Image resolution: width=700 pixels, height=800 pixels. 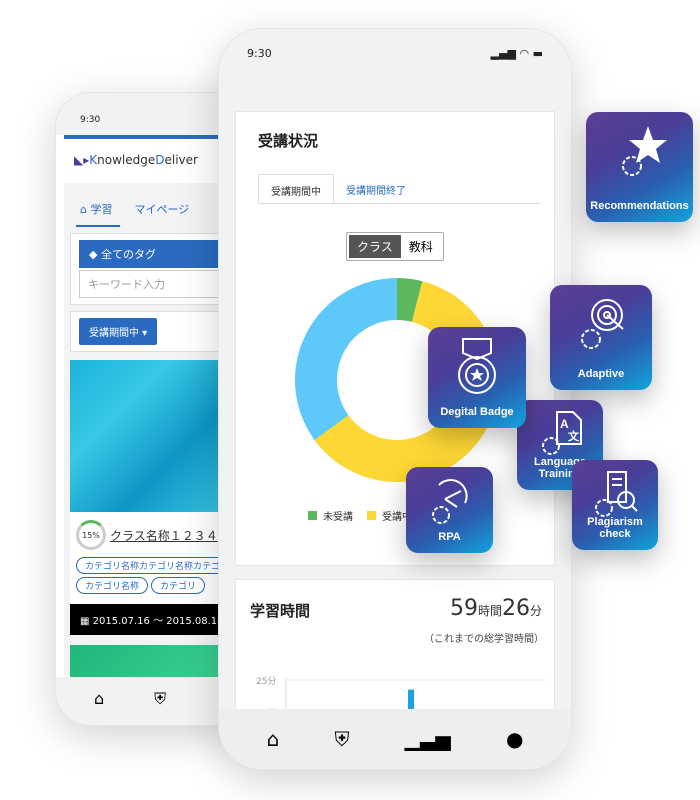 What do you see at coordinates (564, 424) in the screenshot?
I see `svg-text: A` at bounding box center [564, 424].